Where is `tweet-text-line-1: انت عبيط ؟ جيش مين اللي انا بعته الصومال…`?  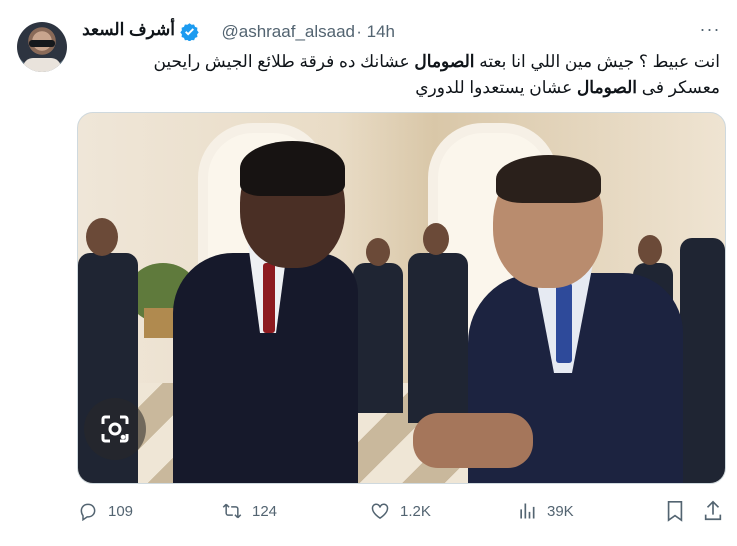 tweet-text-line-1: انت عبيط ؟ جيش مين اللي انا بعته الصومال… is located at coordinates (400, 61).